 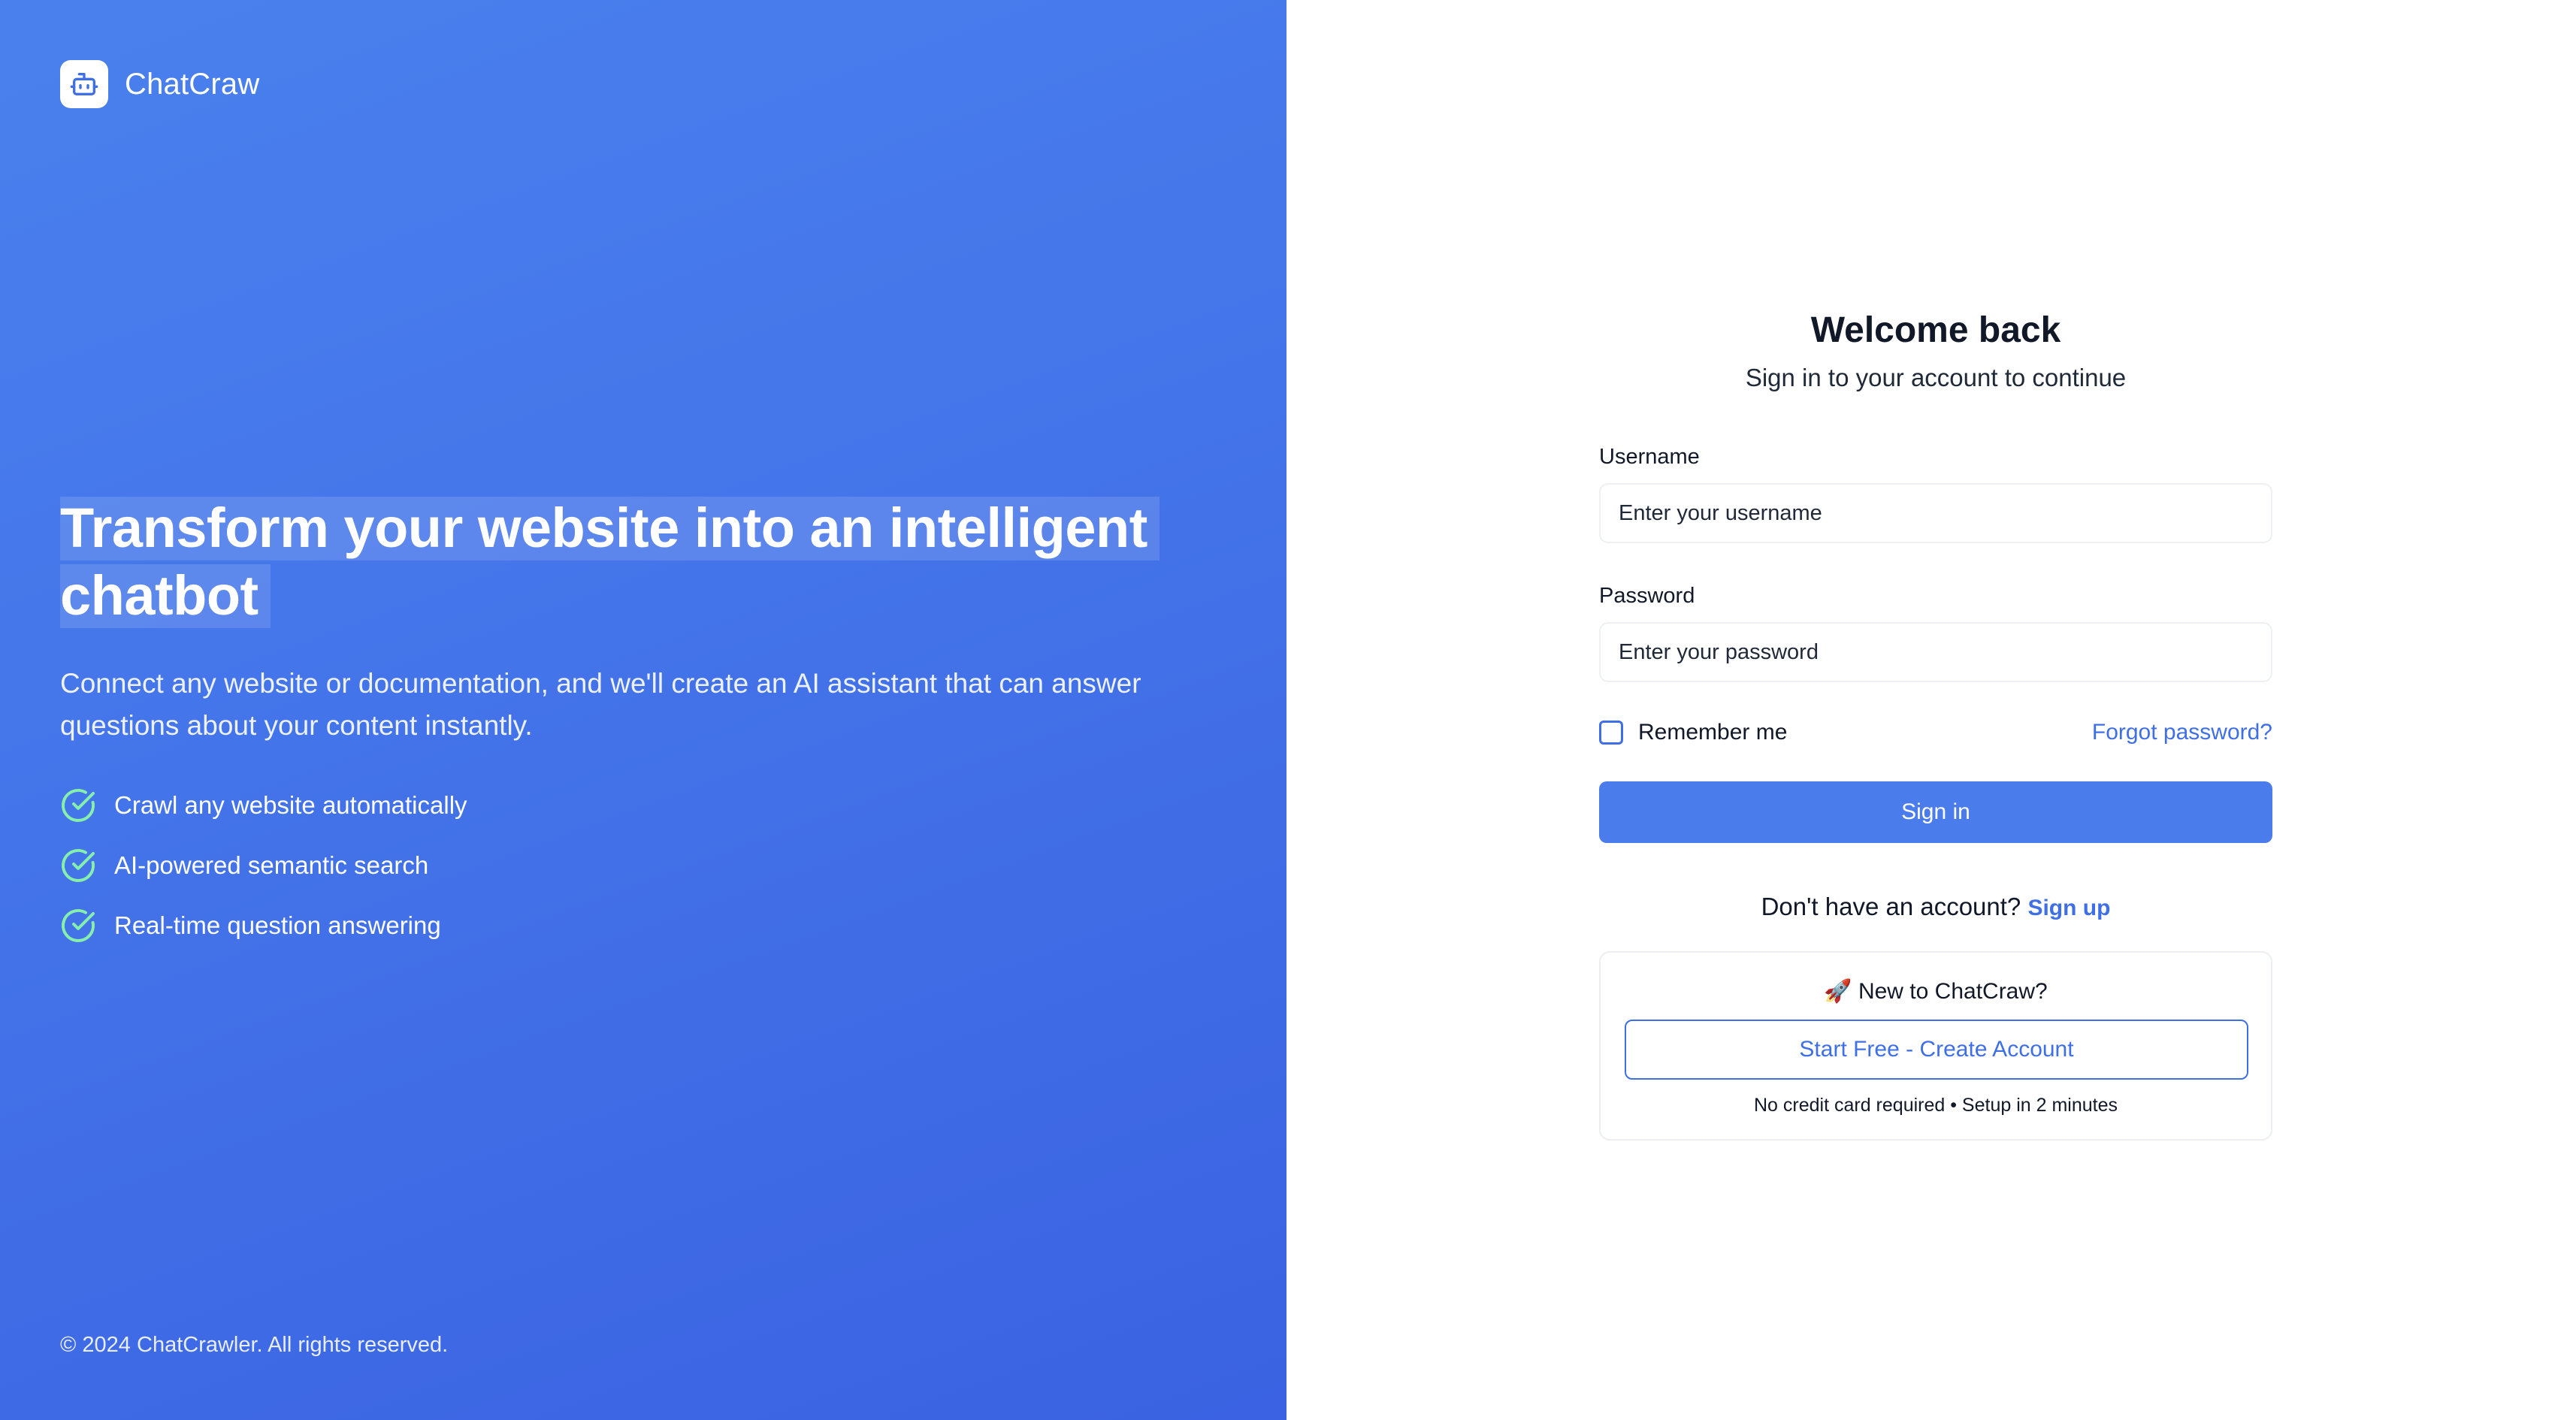 What do you see at coordinates (1936, 732) in the screenshot?
I see `form-options: Remember me Forgot password?` at bounding box center [1936, 732].